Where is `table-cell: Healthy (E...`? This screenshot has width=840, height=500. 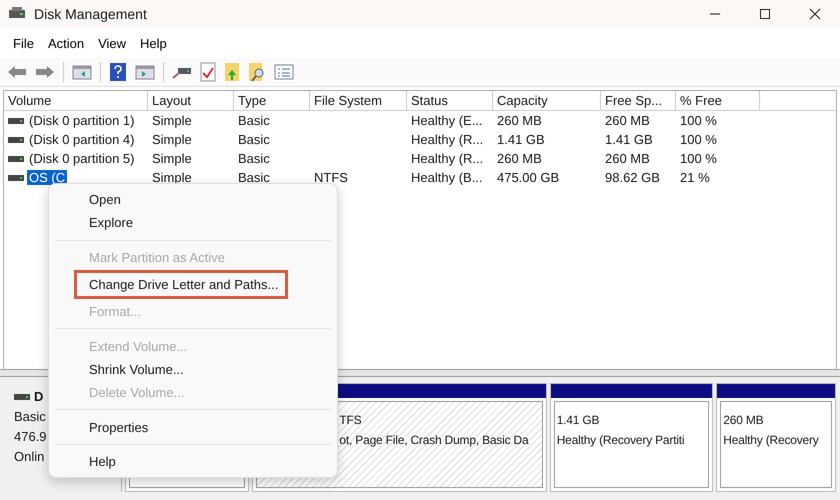 table-cell: Healthy (E... is located at coordinates (447, 120).